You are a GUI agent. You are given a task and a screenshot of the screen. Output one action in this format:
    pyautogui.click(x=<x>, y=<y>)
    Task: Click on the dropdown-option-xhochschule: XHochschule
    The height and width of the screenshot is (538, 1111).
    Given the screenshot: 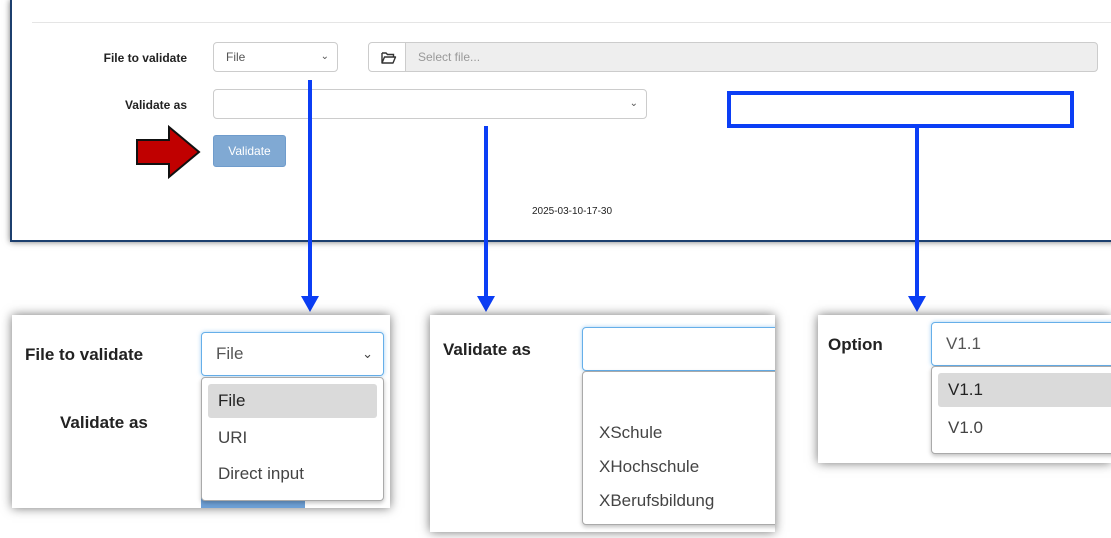 What is the action you would take?
    pyautogui.click(x=682, y=467)
    